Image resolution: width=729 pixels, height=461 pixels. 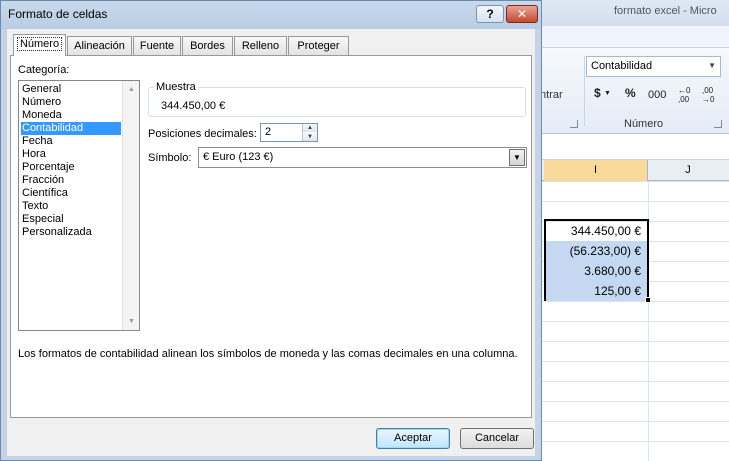 I want to click on percent-style-button: %, so click(x=630, y=93).